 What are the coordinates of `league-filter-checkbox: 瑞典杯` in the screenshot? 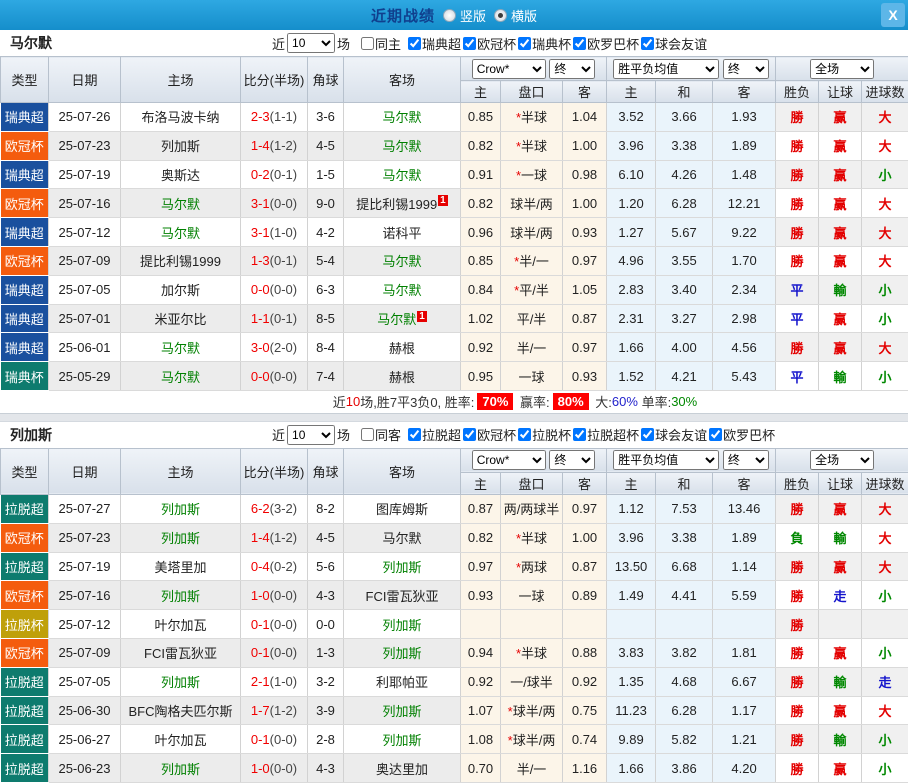 It's located at (544, 43).